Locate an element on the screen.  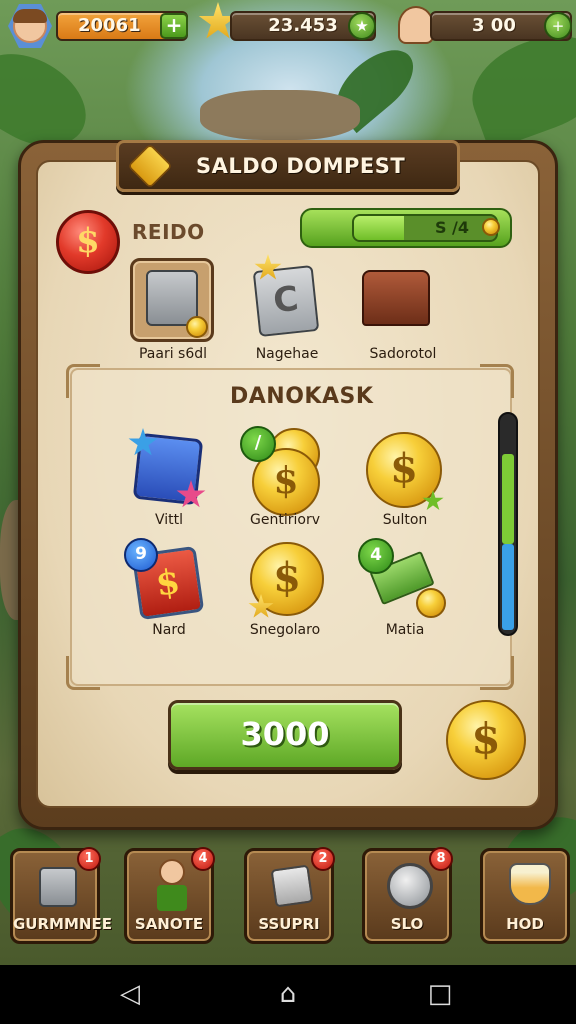
big-gold-coin-icon: $ is located at coordinates (486, 740).